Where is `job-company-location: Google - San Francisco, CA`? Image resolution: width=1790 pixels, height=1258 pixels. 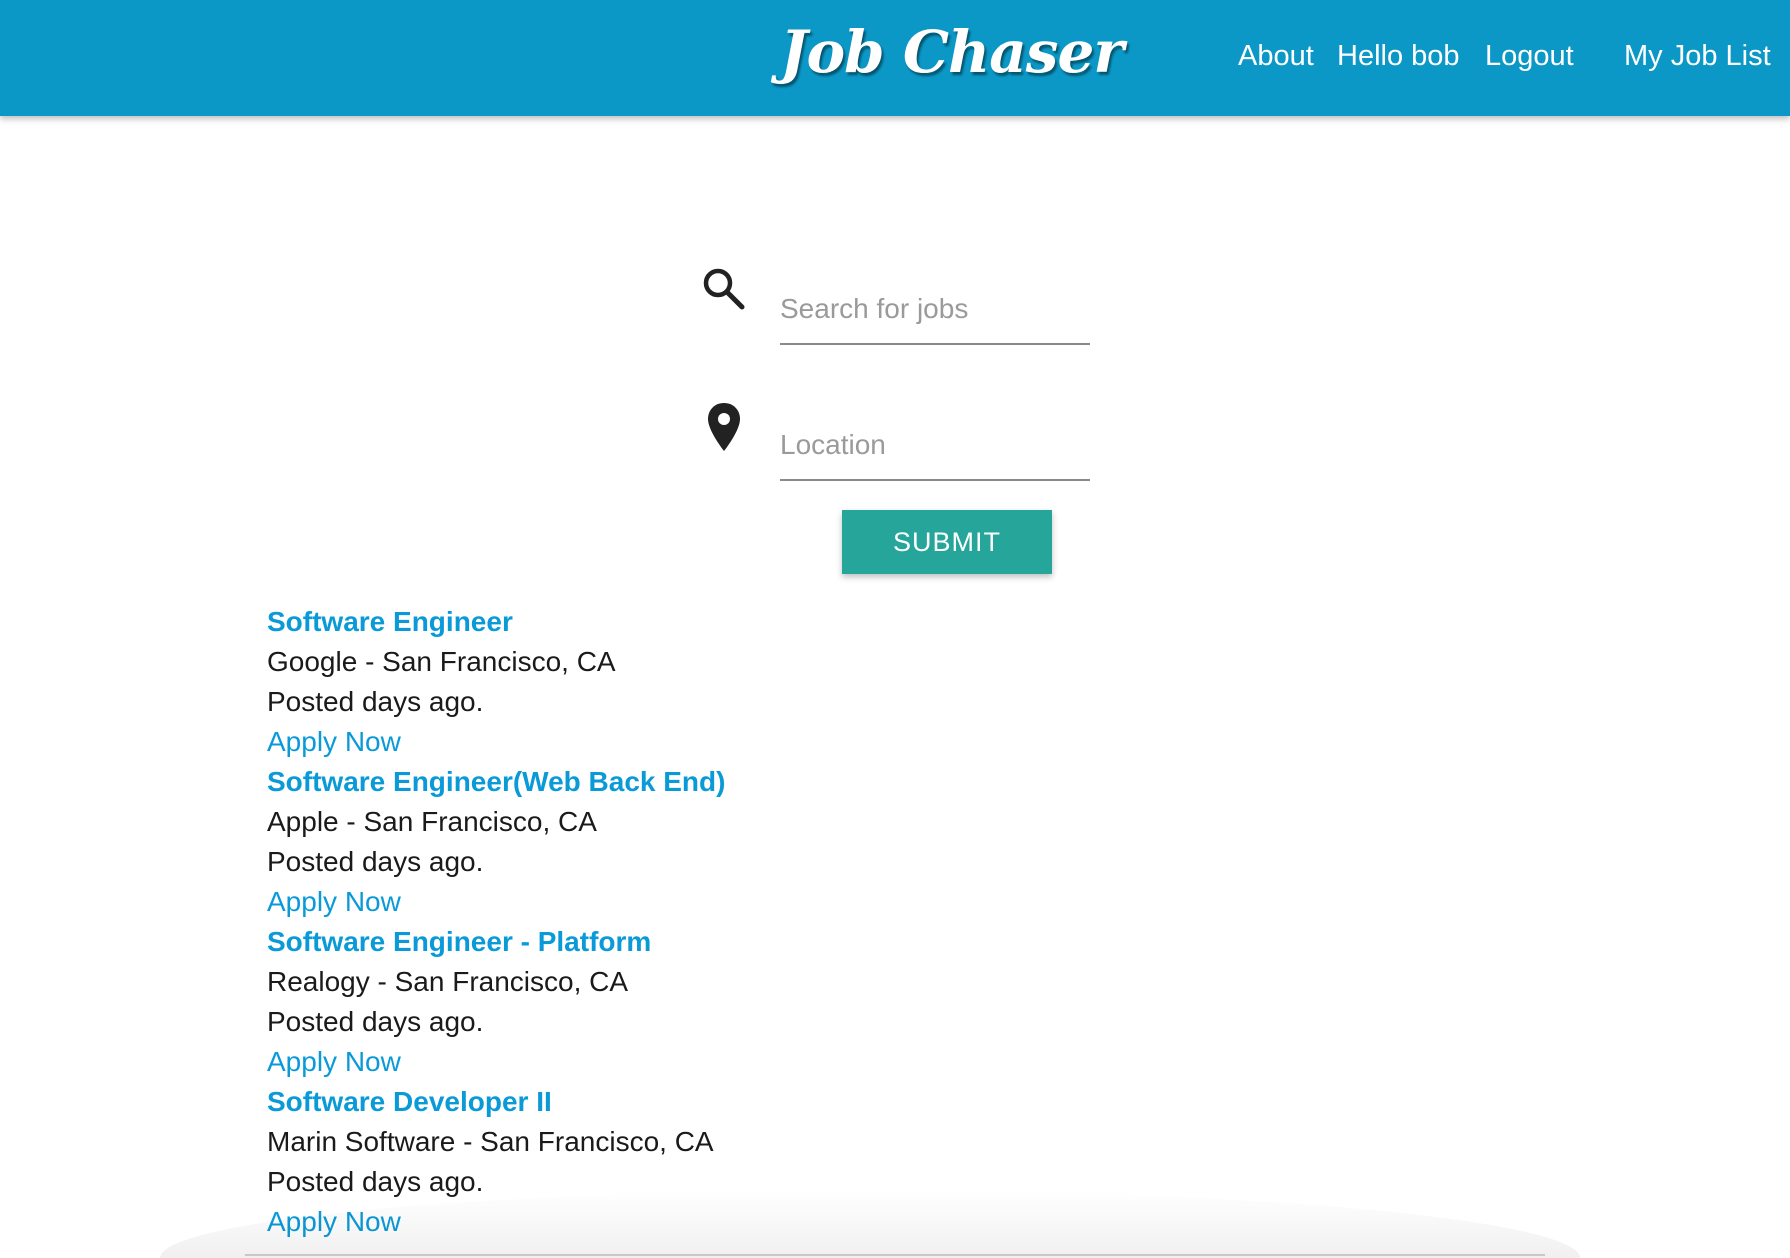 job-company-location: Google - San Francisco, CA is located at coordinates (441, 661).